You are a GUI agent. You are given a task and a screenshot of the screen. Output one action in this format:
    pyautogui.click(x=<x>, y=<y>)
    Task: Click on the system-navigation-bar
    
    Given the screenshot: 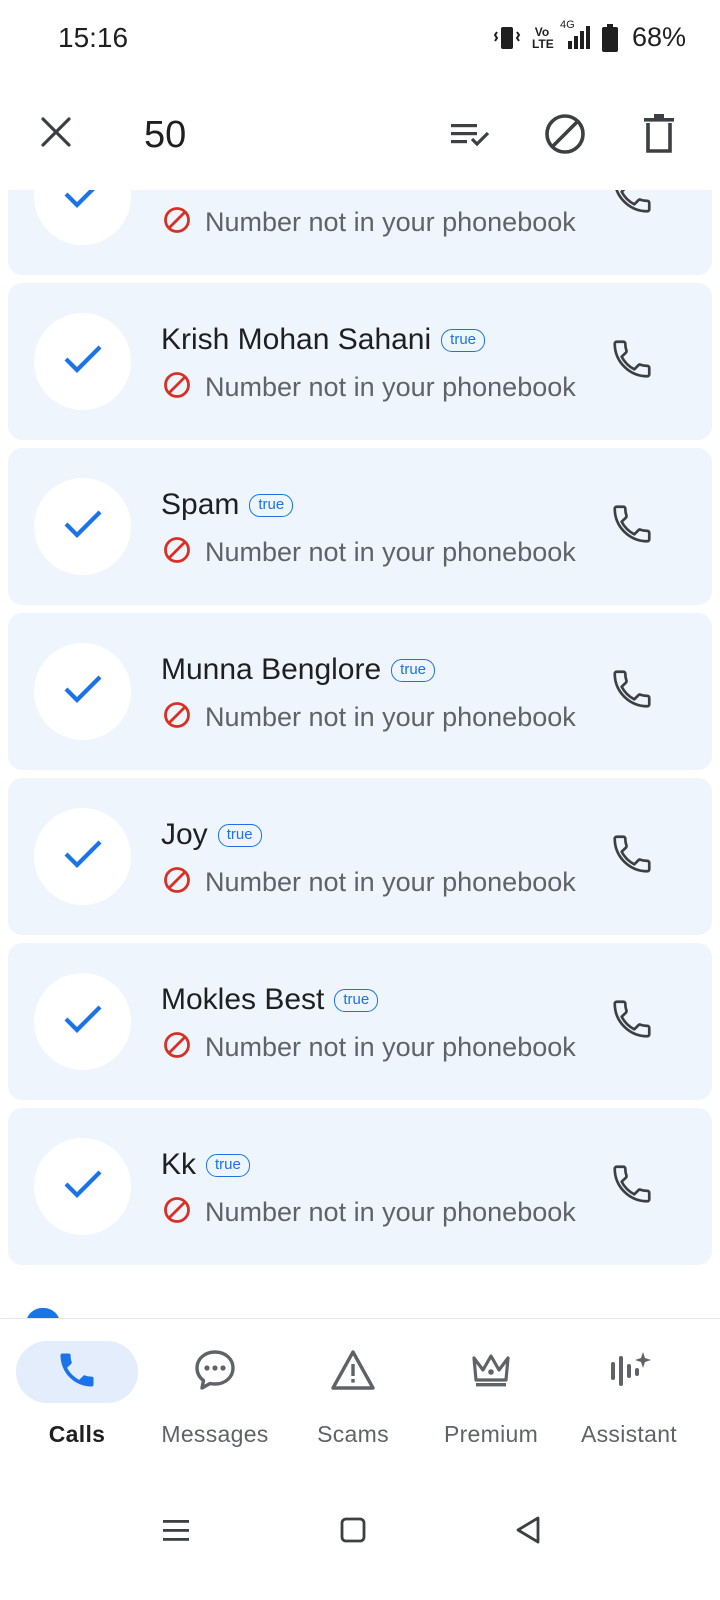 What is the action you would take?
    pyautogui.click(x=360, y=1539)
    